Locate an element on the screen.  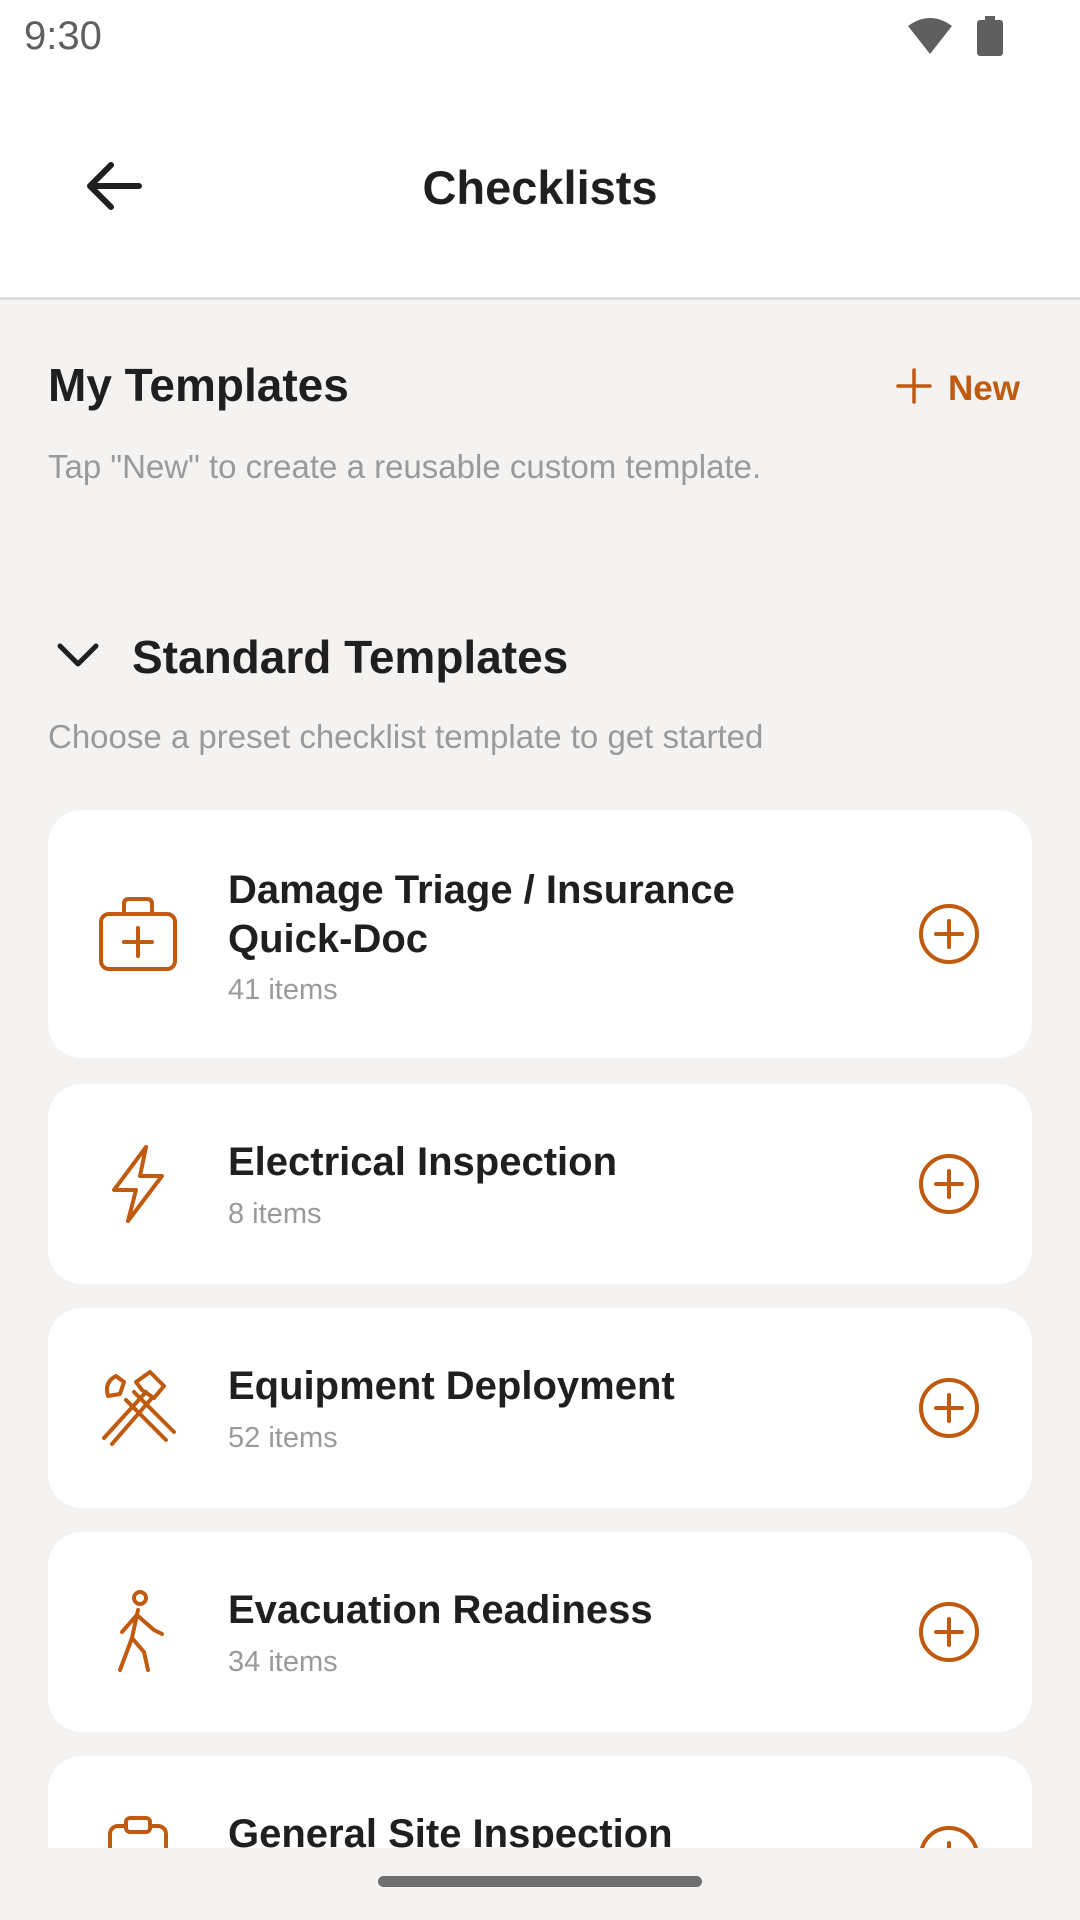
lightning-bolt-icon is located at coordinates (138, 1184).